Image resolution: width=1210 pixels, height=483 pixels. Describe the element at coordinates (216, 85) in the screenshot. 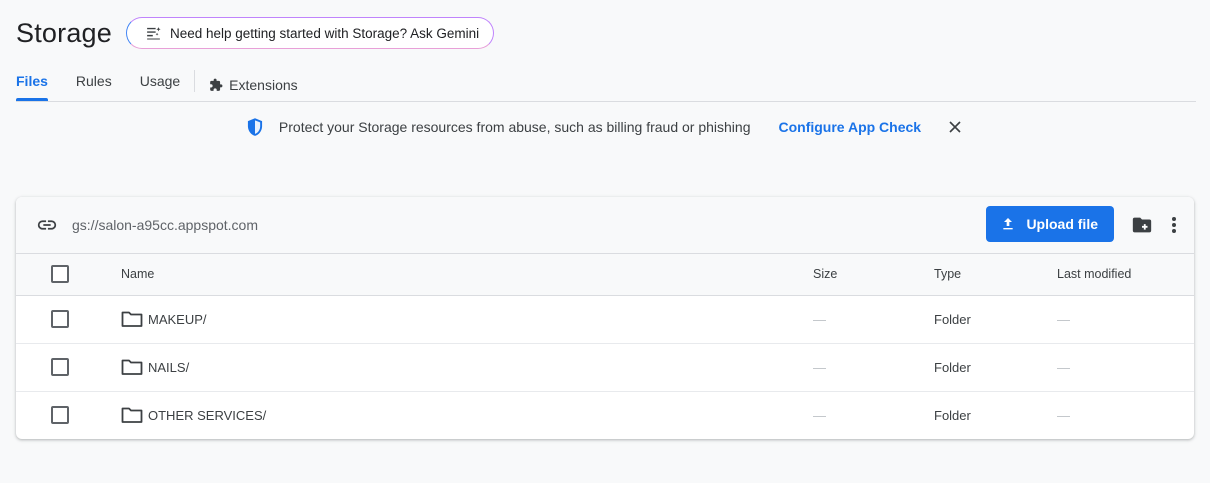

I see `extension-icon` at that location.